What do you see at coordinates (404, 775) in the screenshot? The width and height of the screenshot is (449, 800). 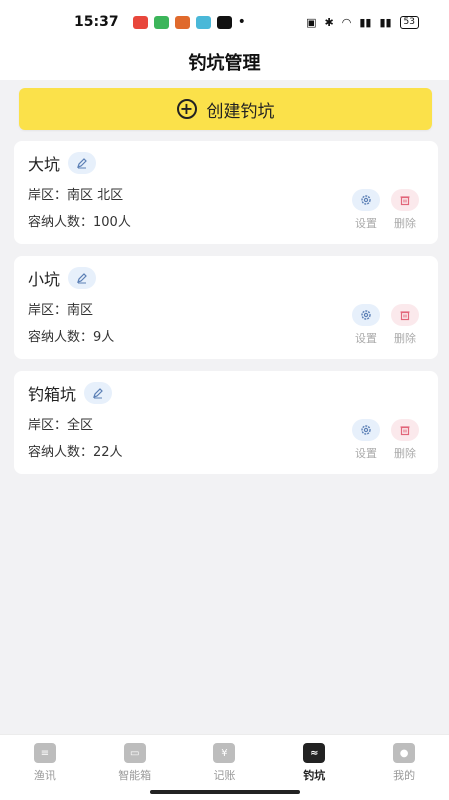 I see `tab-label: 我的` at bounding box center [404, 775].